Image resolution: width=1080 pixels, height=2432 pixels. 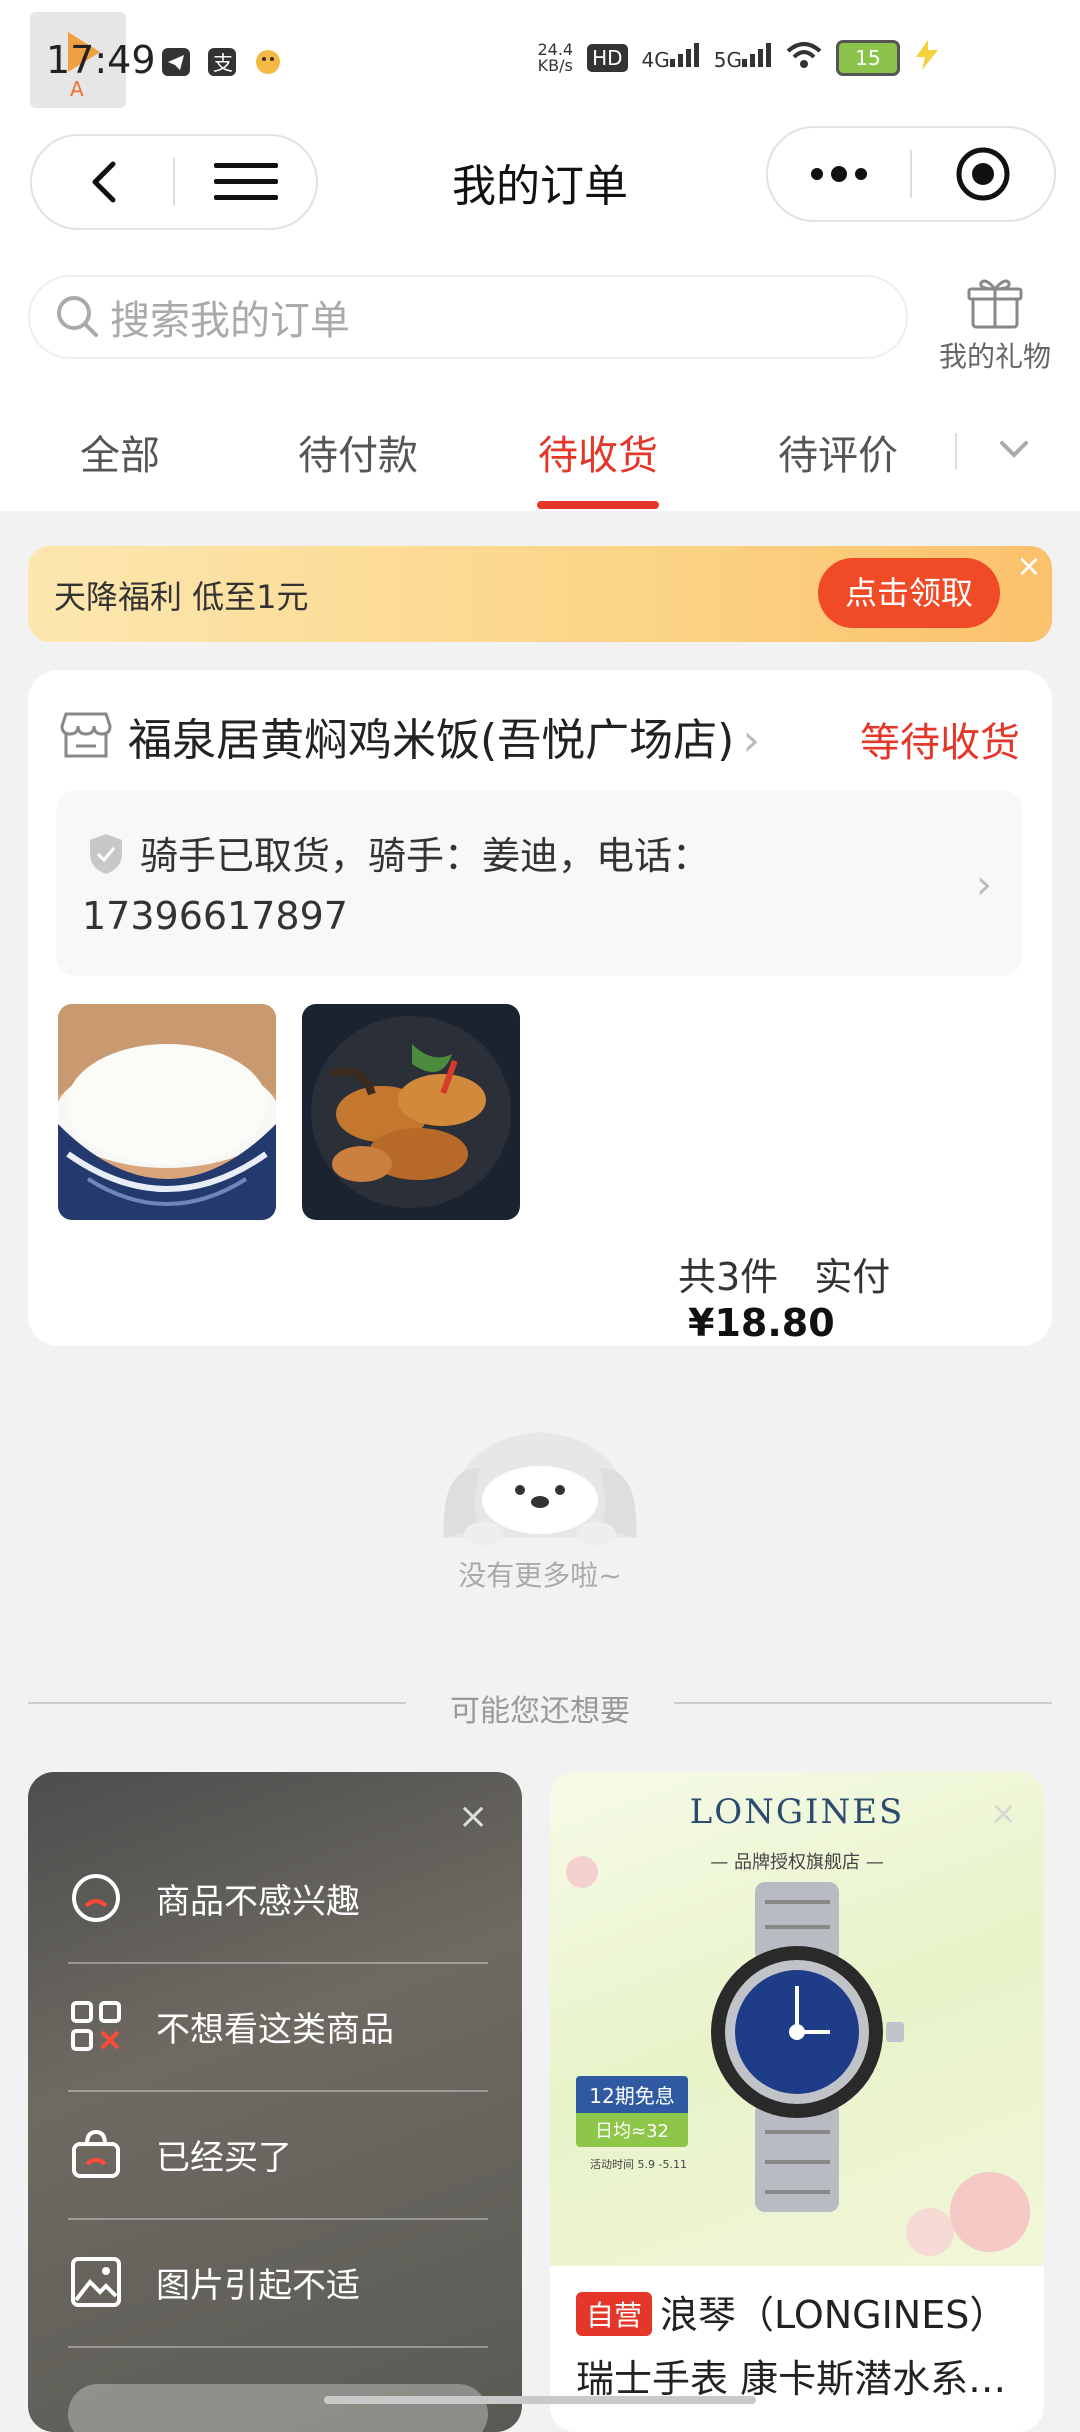 I want to click on alipay-icon: 支, so click(x=222, y=65).